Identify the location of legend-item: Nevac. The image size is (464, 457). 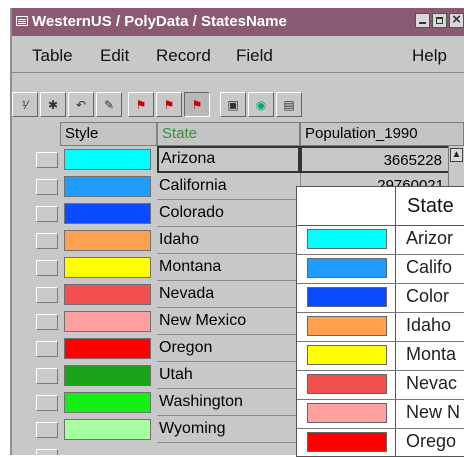
(380, 385).